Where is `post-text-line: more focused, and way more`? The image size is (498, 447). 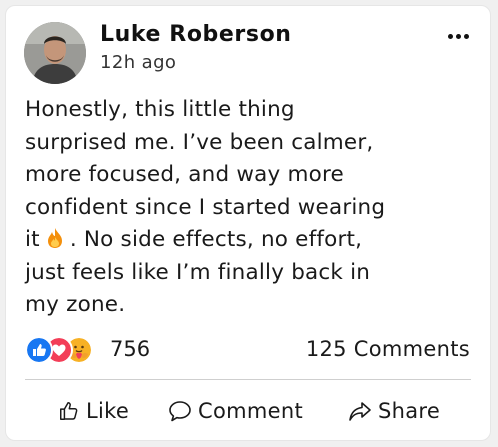 post-text-line: more focused, and way more is located at coordinates (184, 174).